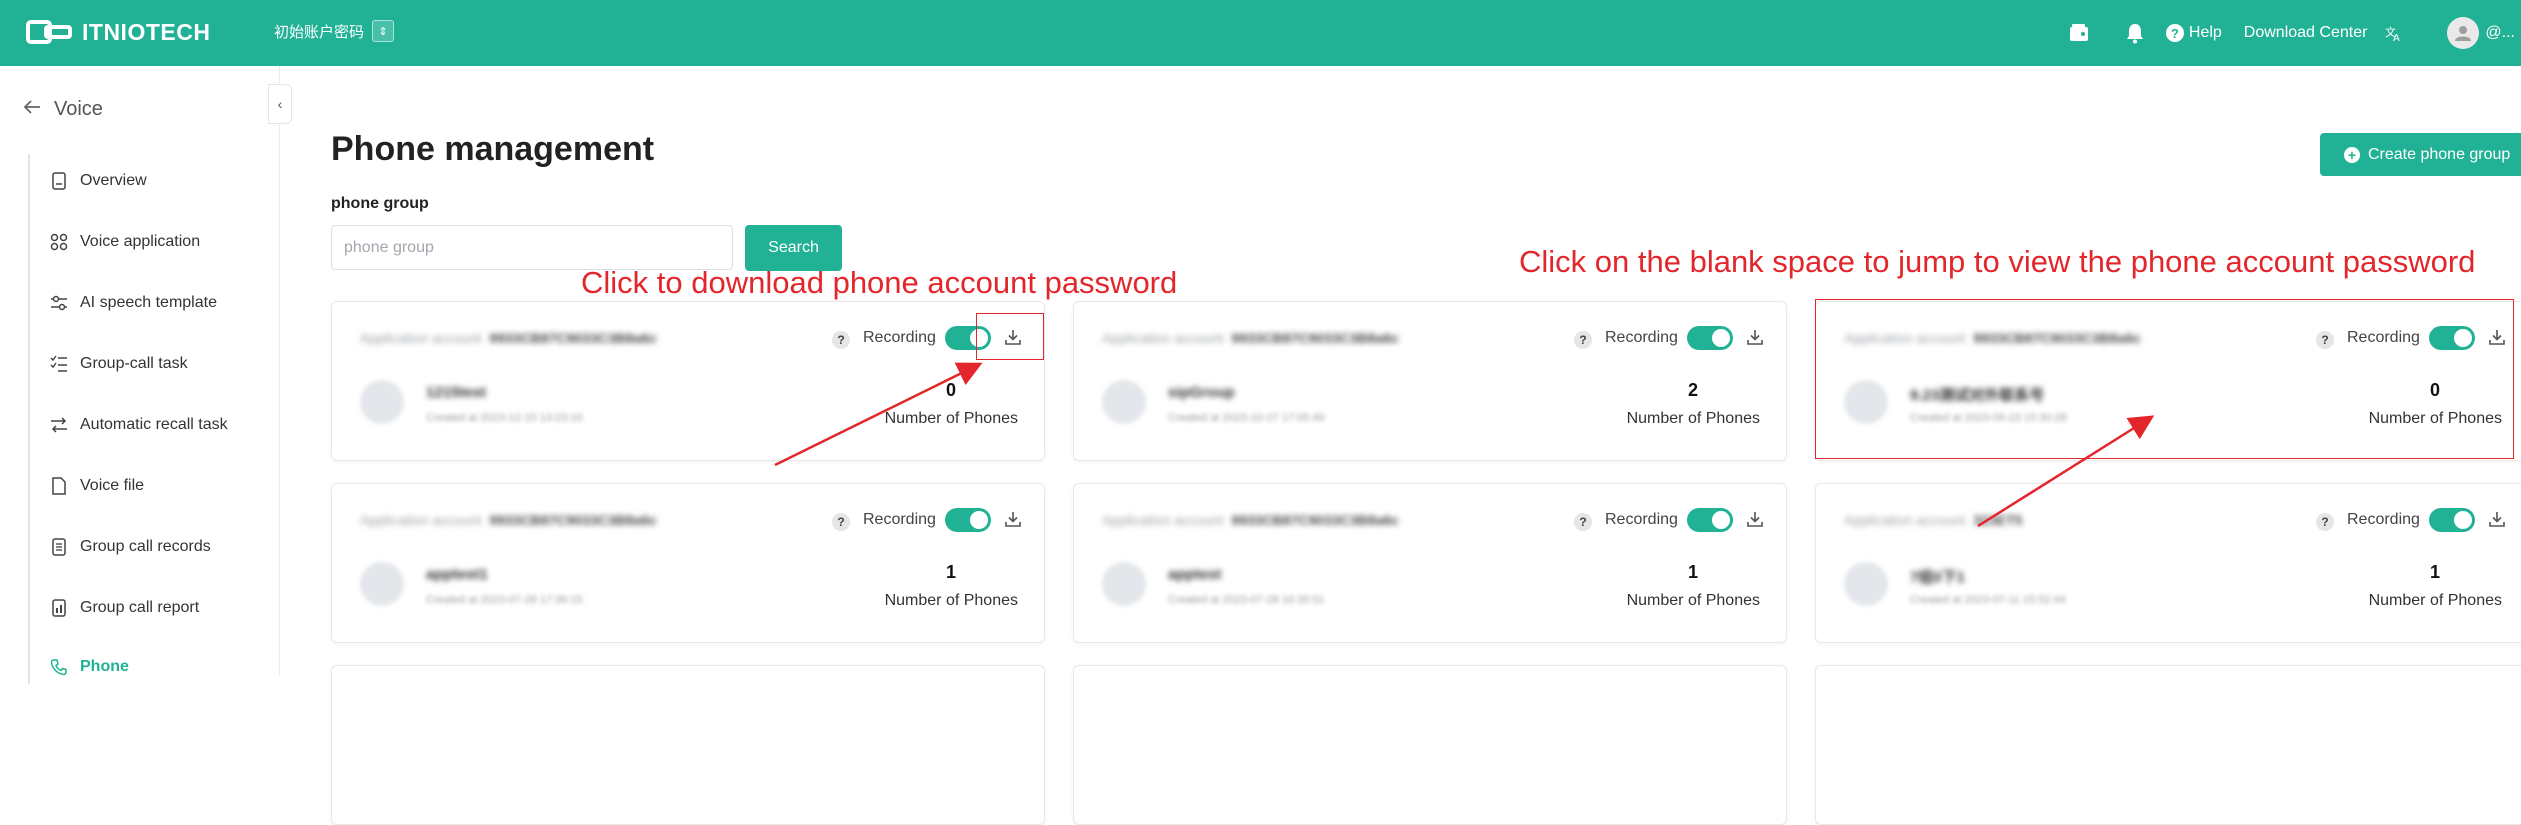  I want to click on sidebar-item-group-call-report: Group call report, so click(124, 608).